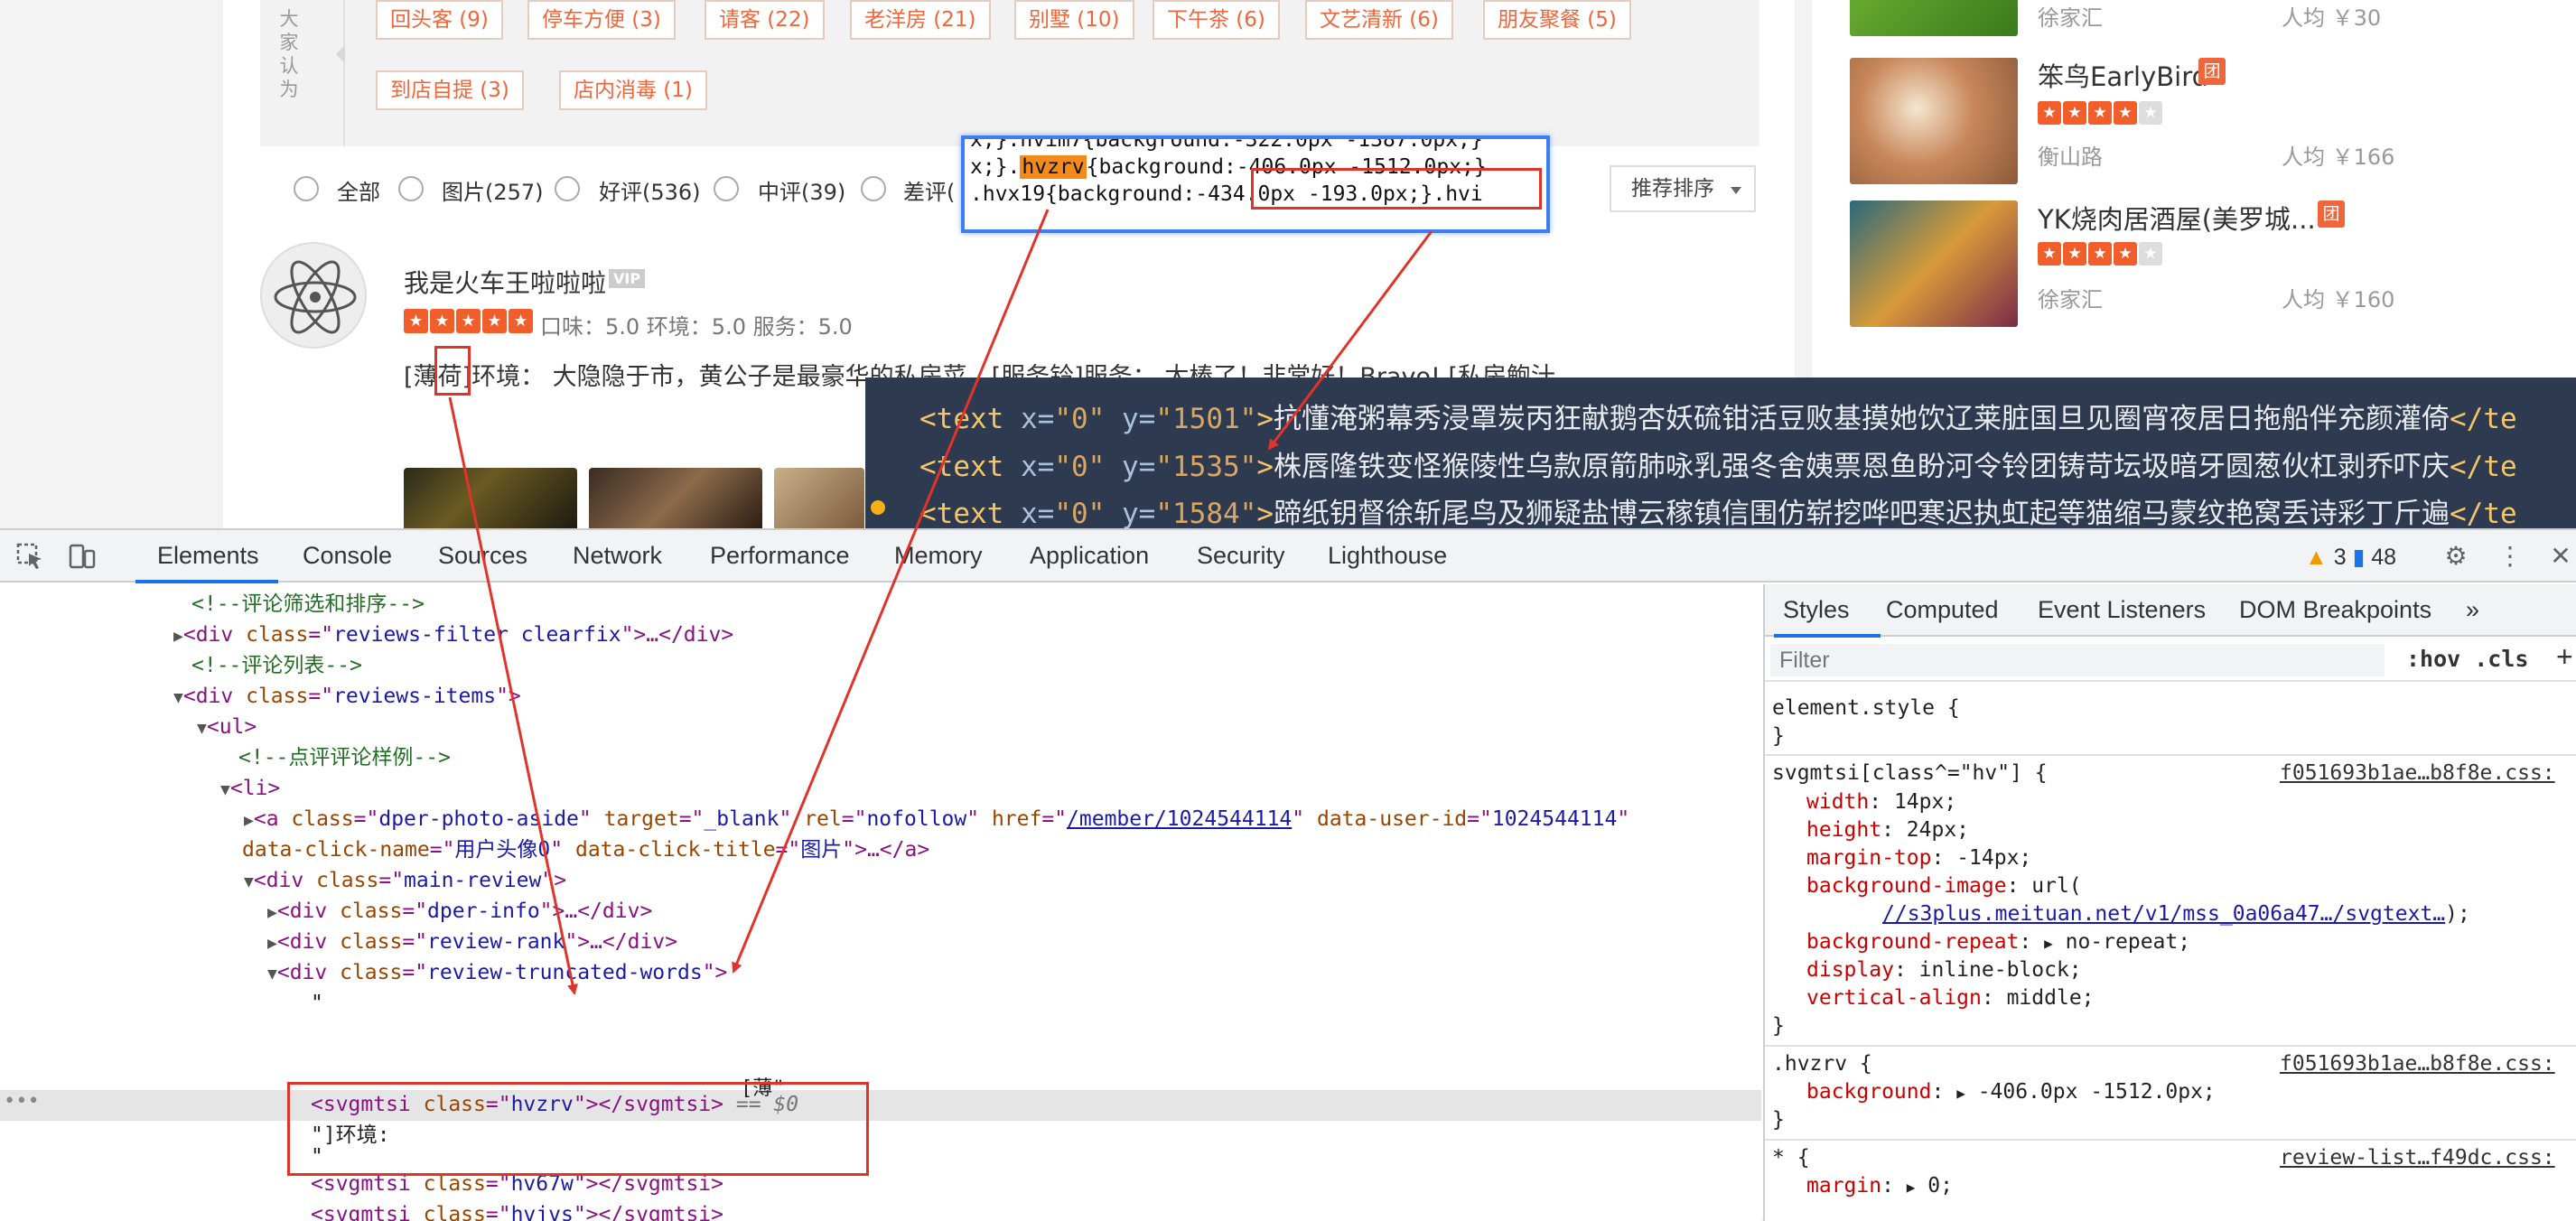 The image size is (2576, 1221). What do you see at coordinates (450, 90) in the screenshot?
I see `tag-chip: 到店自提 (3)` at bounding box center [450, 90].